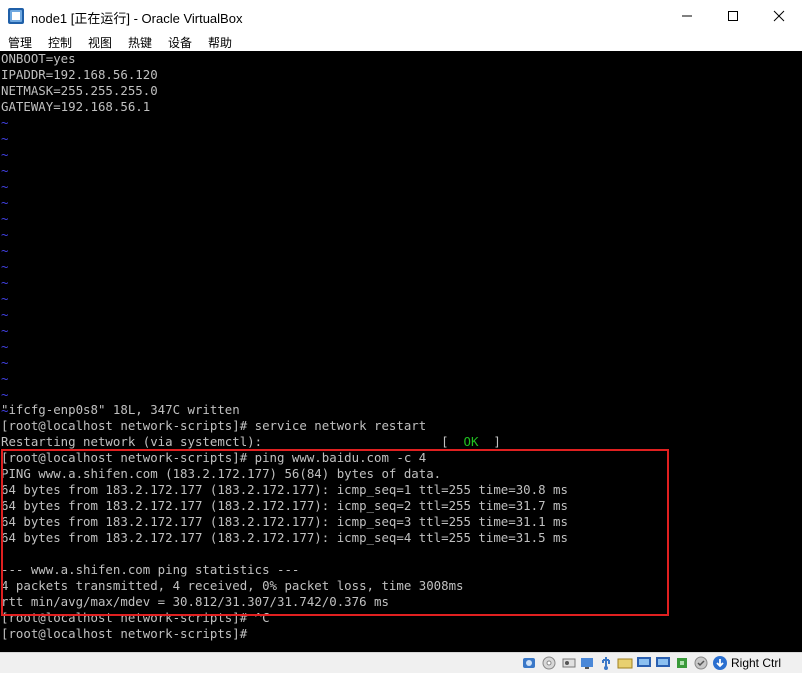 This screenshot has height=673, width=802. Describe the element at coordinates (140, 42) in the screenshot. I see `menu-hotkeys: 热键` at that location.